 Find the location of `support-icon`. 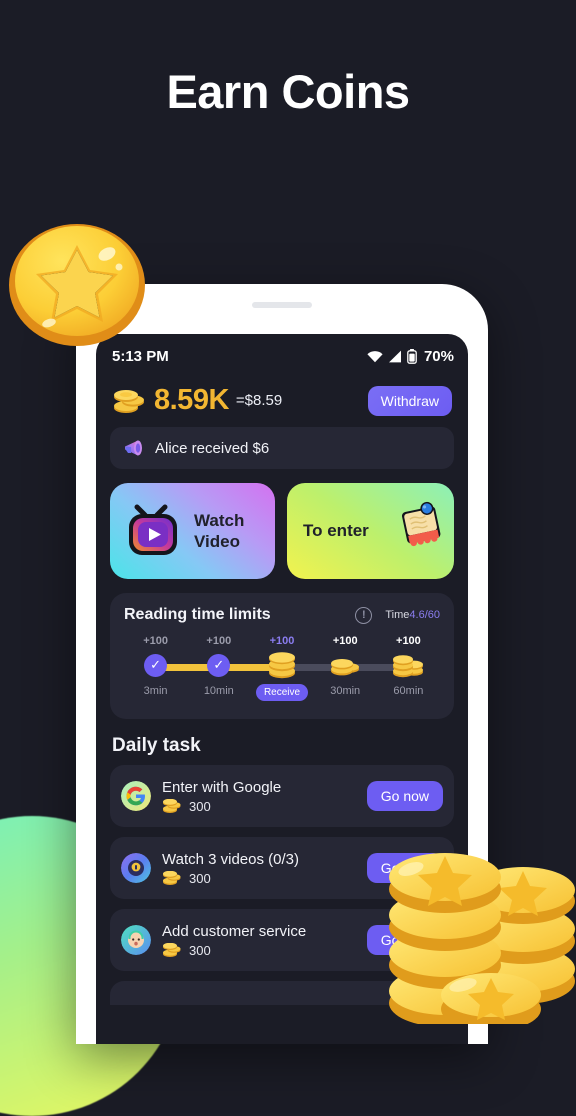

support-icon is located at coordinates (136, 940).